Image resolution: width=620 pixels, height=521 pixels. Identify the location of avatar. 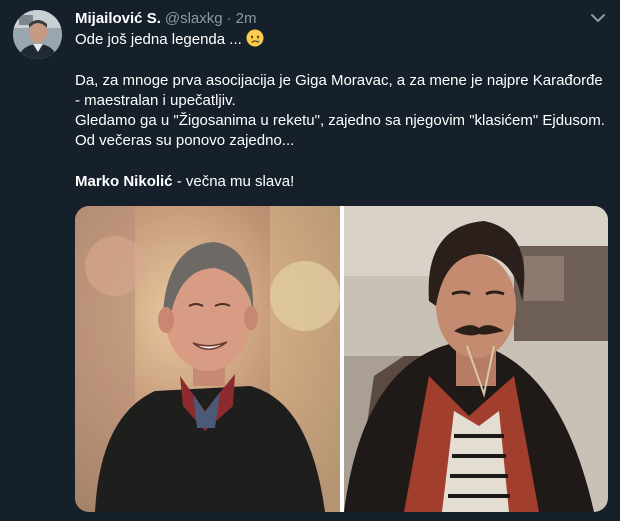
(37, 34).